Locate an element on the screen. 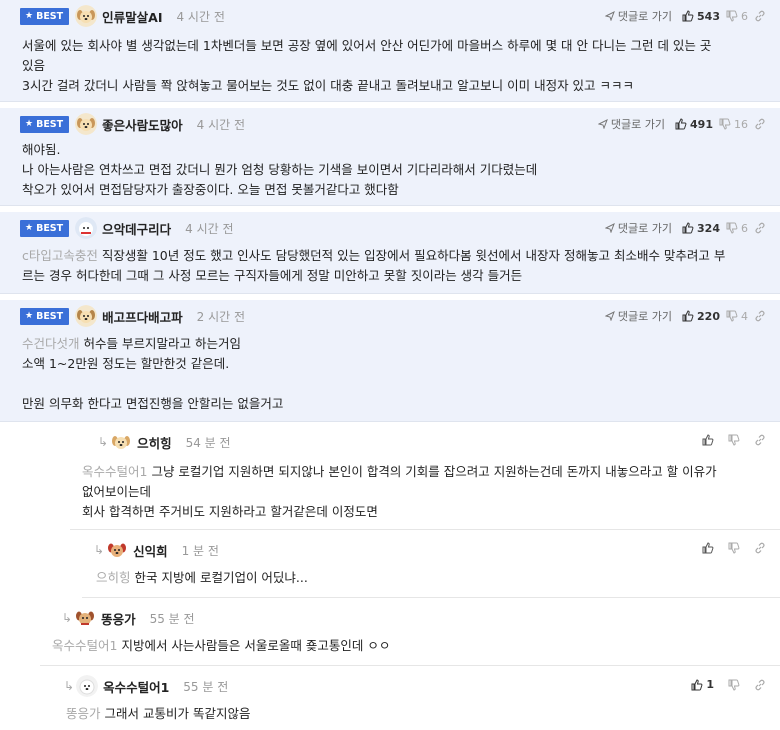 The image size is (780, 730). author-nickname: 으히힝 is located at coordinates (154, 442).